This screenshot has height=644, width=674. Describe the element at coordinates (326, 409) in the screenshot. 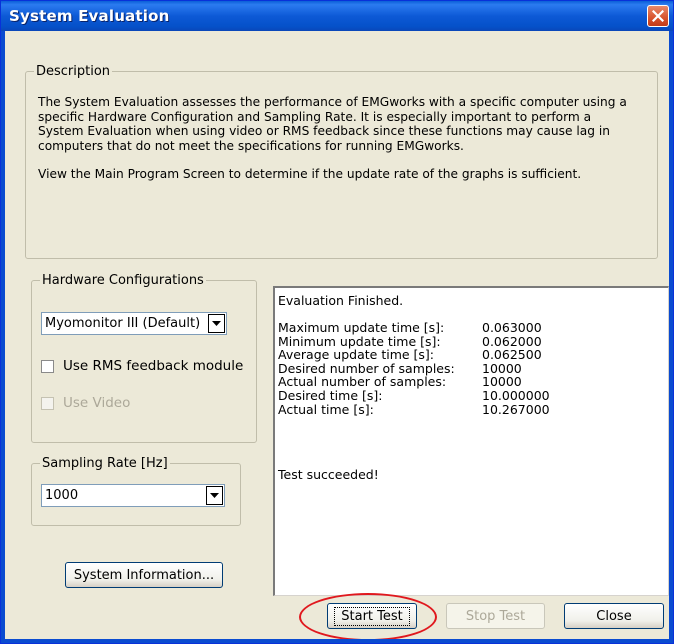

I see `stat-label: Actual time [s]:` at that location.